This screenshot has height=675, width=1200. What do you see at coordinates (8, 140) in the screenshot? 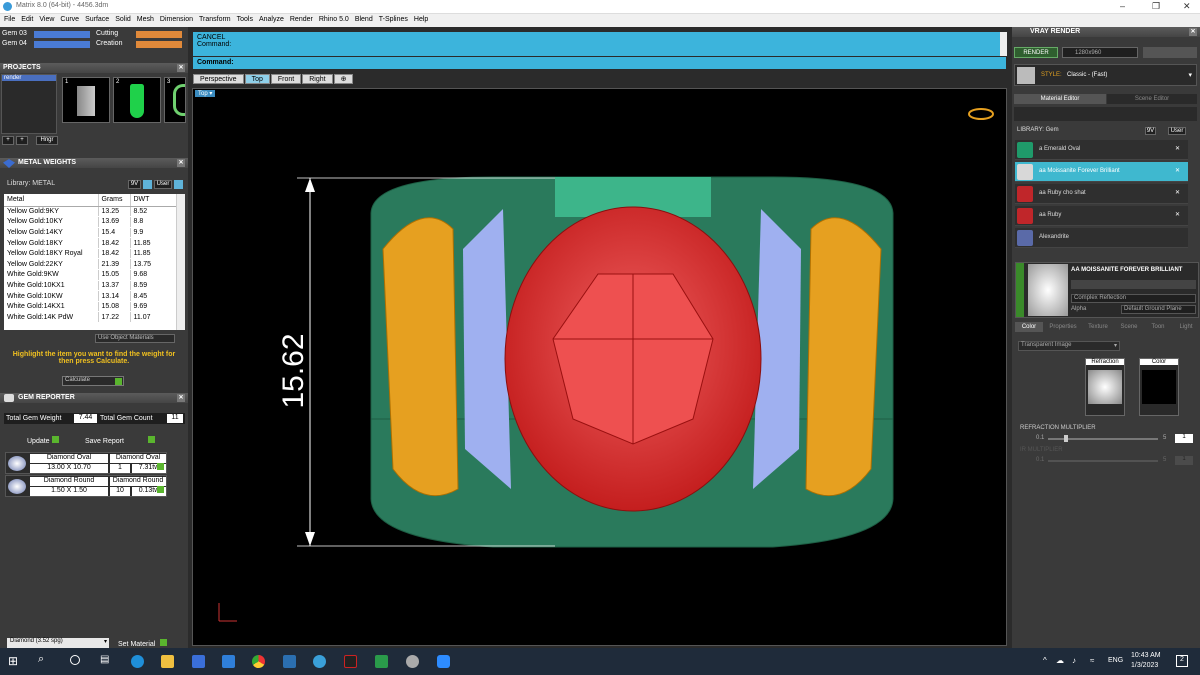
I see `add-project-button: +` at bounding box center [8, 140].